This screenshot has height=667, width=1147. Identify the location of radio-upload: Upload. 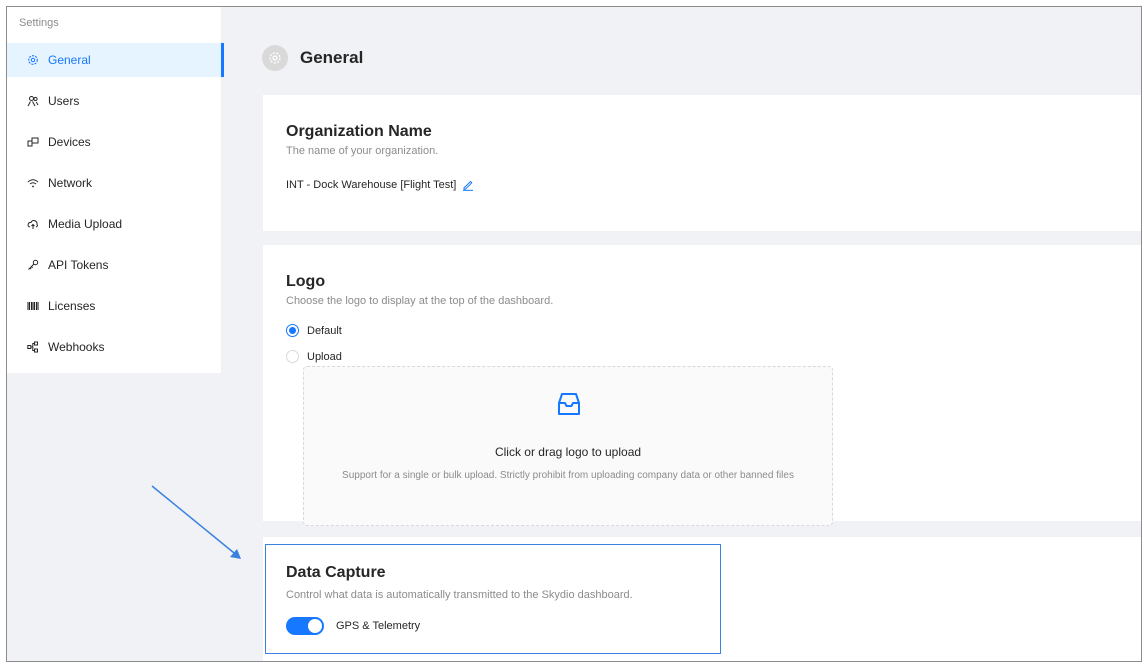
(314, 356).